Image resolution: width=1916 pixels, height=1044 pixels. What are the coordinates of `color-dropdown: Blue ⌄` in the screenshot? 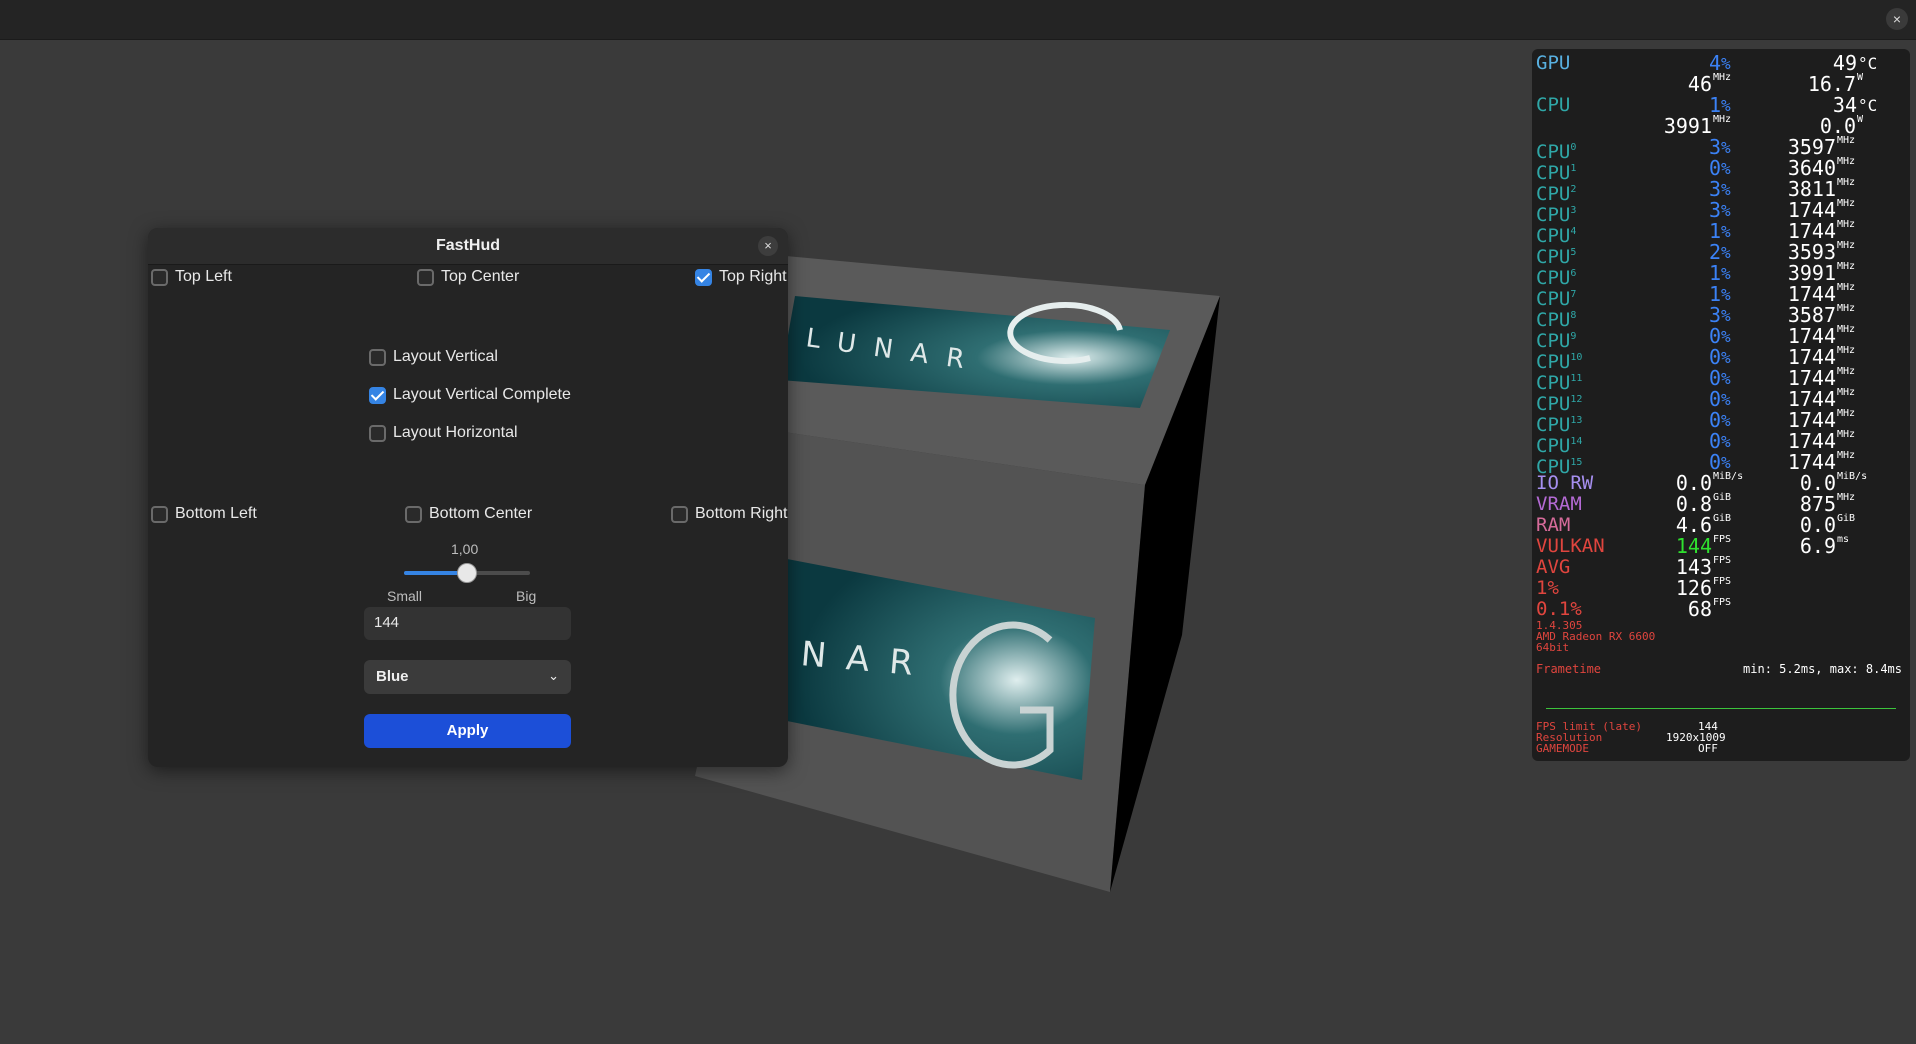 It's located at (467, 677).